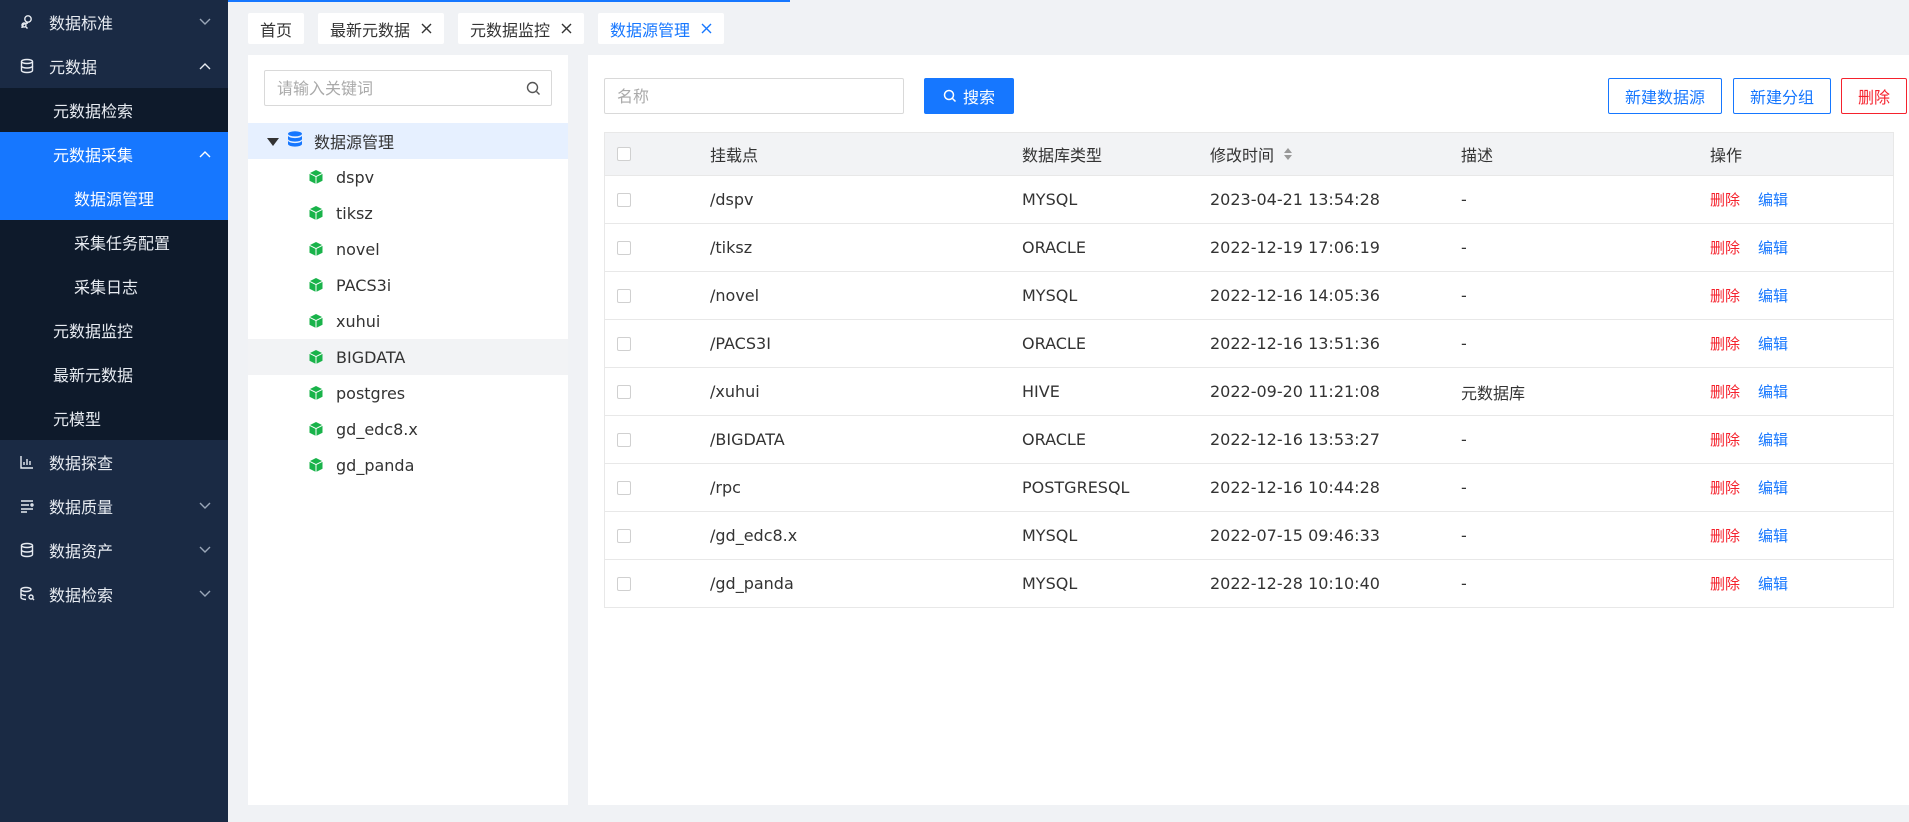  I want to click on tree-node-label: xuhui, so click(358, 321).